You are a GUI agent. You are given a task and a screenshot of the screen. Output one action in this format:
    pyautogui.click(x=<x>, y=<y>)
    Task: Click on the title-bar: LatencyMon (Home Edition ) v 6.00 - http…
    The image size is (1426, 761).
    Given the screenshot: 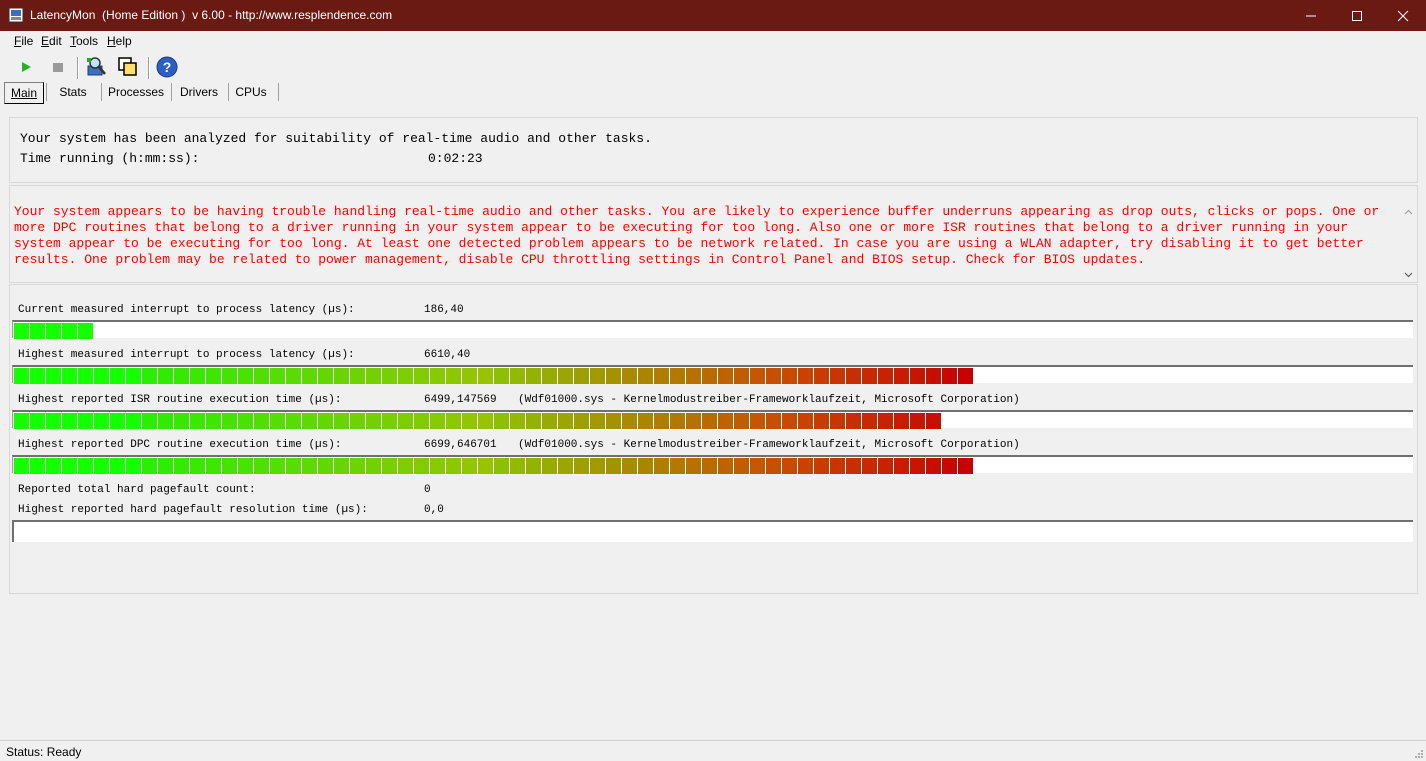 What is the action you would take?
    pyautogui.click(x=713, y=15)
    